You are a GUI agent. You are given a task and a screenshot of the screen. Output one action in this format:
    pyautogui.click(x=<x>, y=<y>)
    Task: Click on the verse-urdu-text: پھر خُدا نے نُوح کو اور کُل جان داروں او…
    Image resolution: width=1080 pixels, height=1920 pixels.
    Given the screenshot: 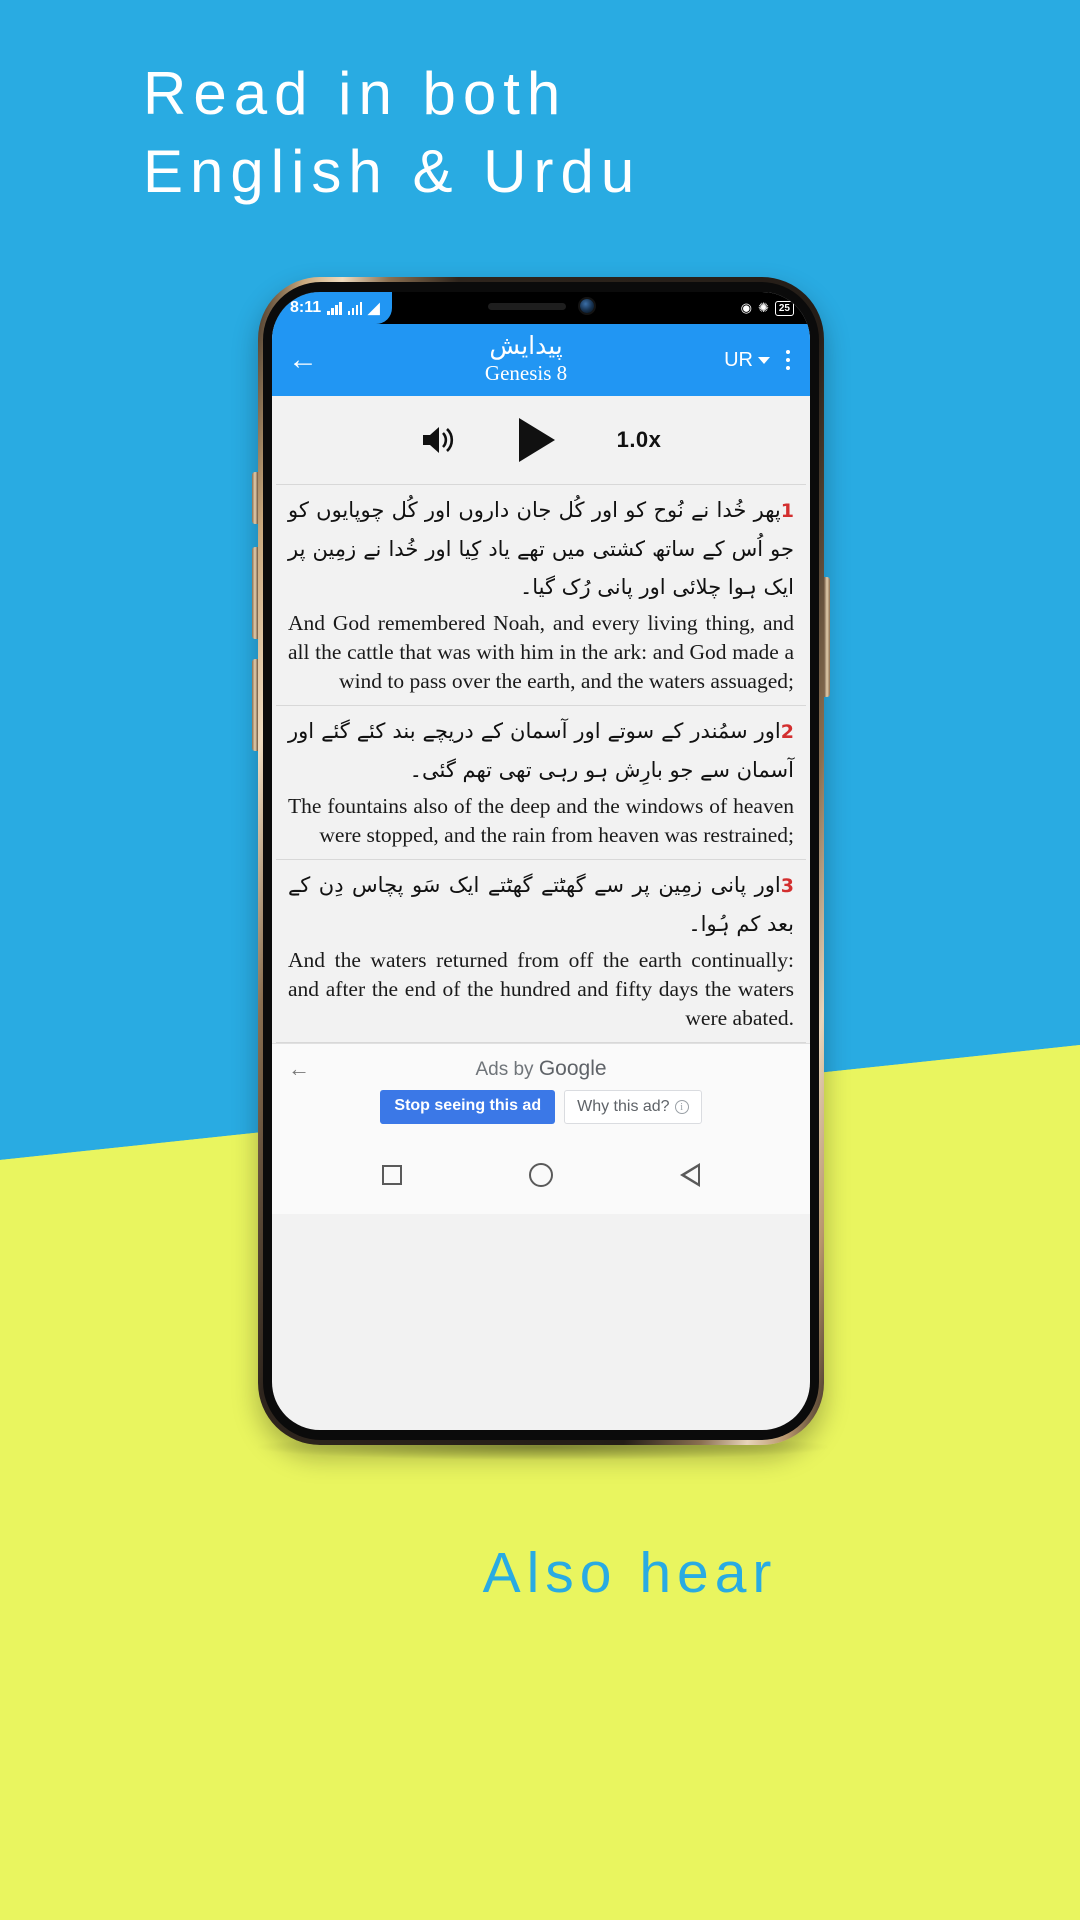 What is the action you would take?
    pyautogui.click(x=541, y=548)
    